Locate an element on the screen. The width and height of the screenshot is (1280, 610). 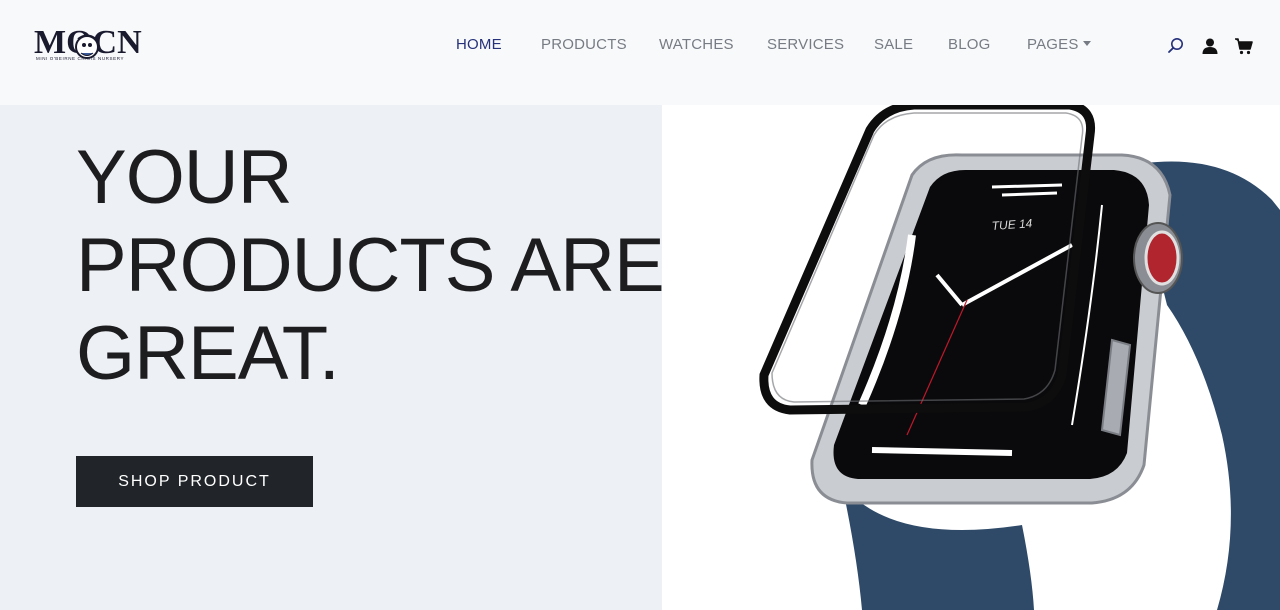
nav-services: SERVICES is located at coordinates (805, 45).